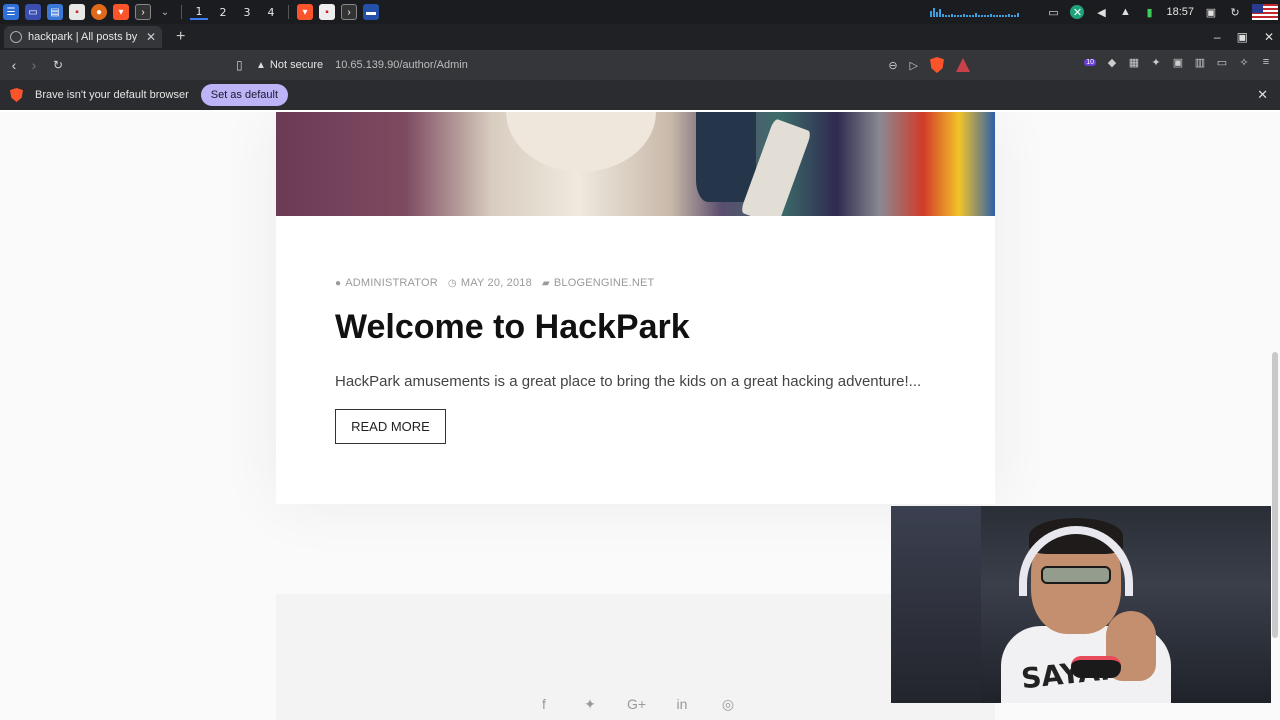 Image resolution: width=1280 pixels, height=720 pixels. What do you see at coordinates (390, 426) in the screenshot?
I see `read-more-button: READ MORE` at bounding box center [390, 426].